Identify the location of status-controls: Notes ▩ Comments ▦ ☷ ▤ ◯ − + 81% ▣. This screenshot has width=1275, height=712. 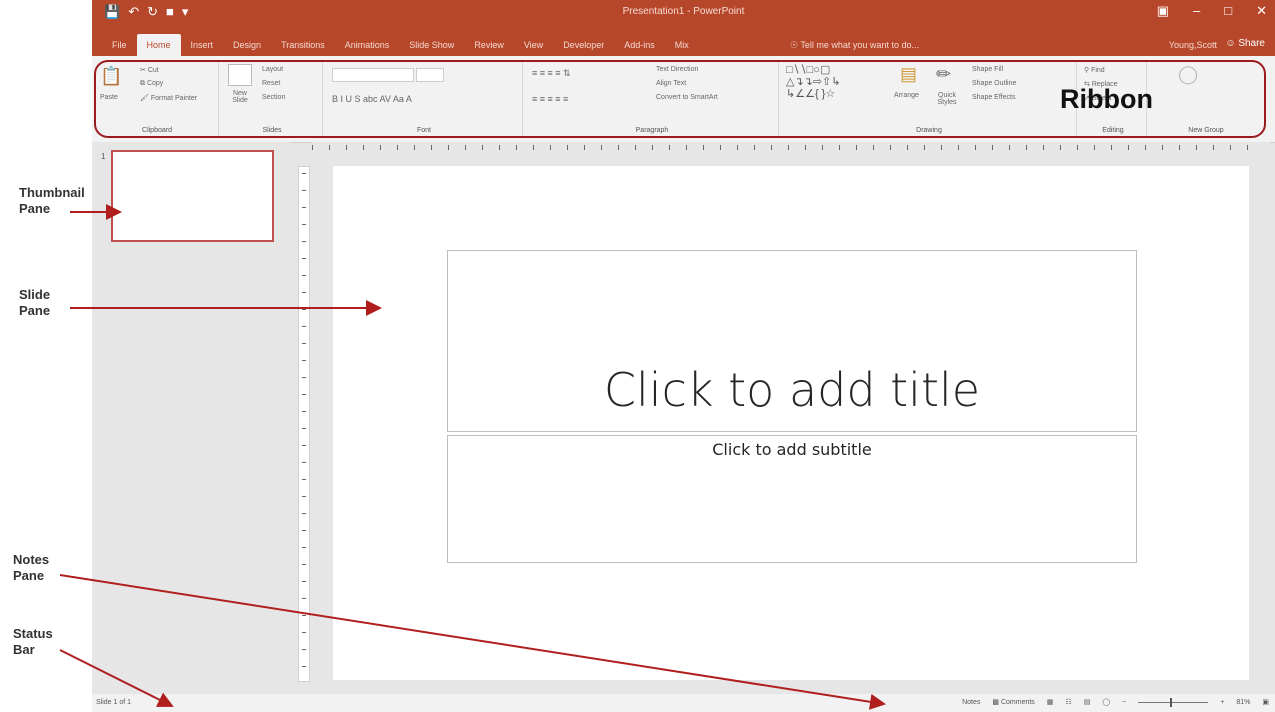
(1115, 702).